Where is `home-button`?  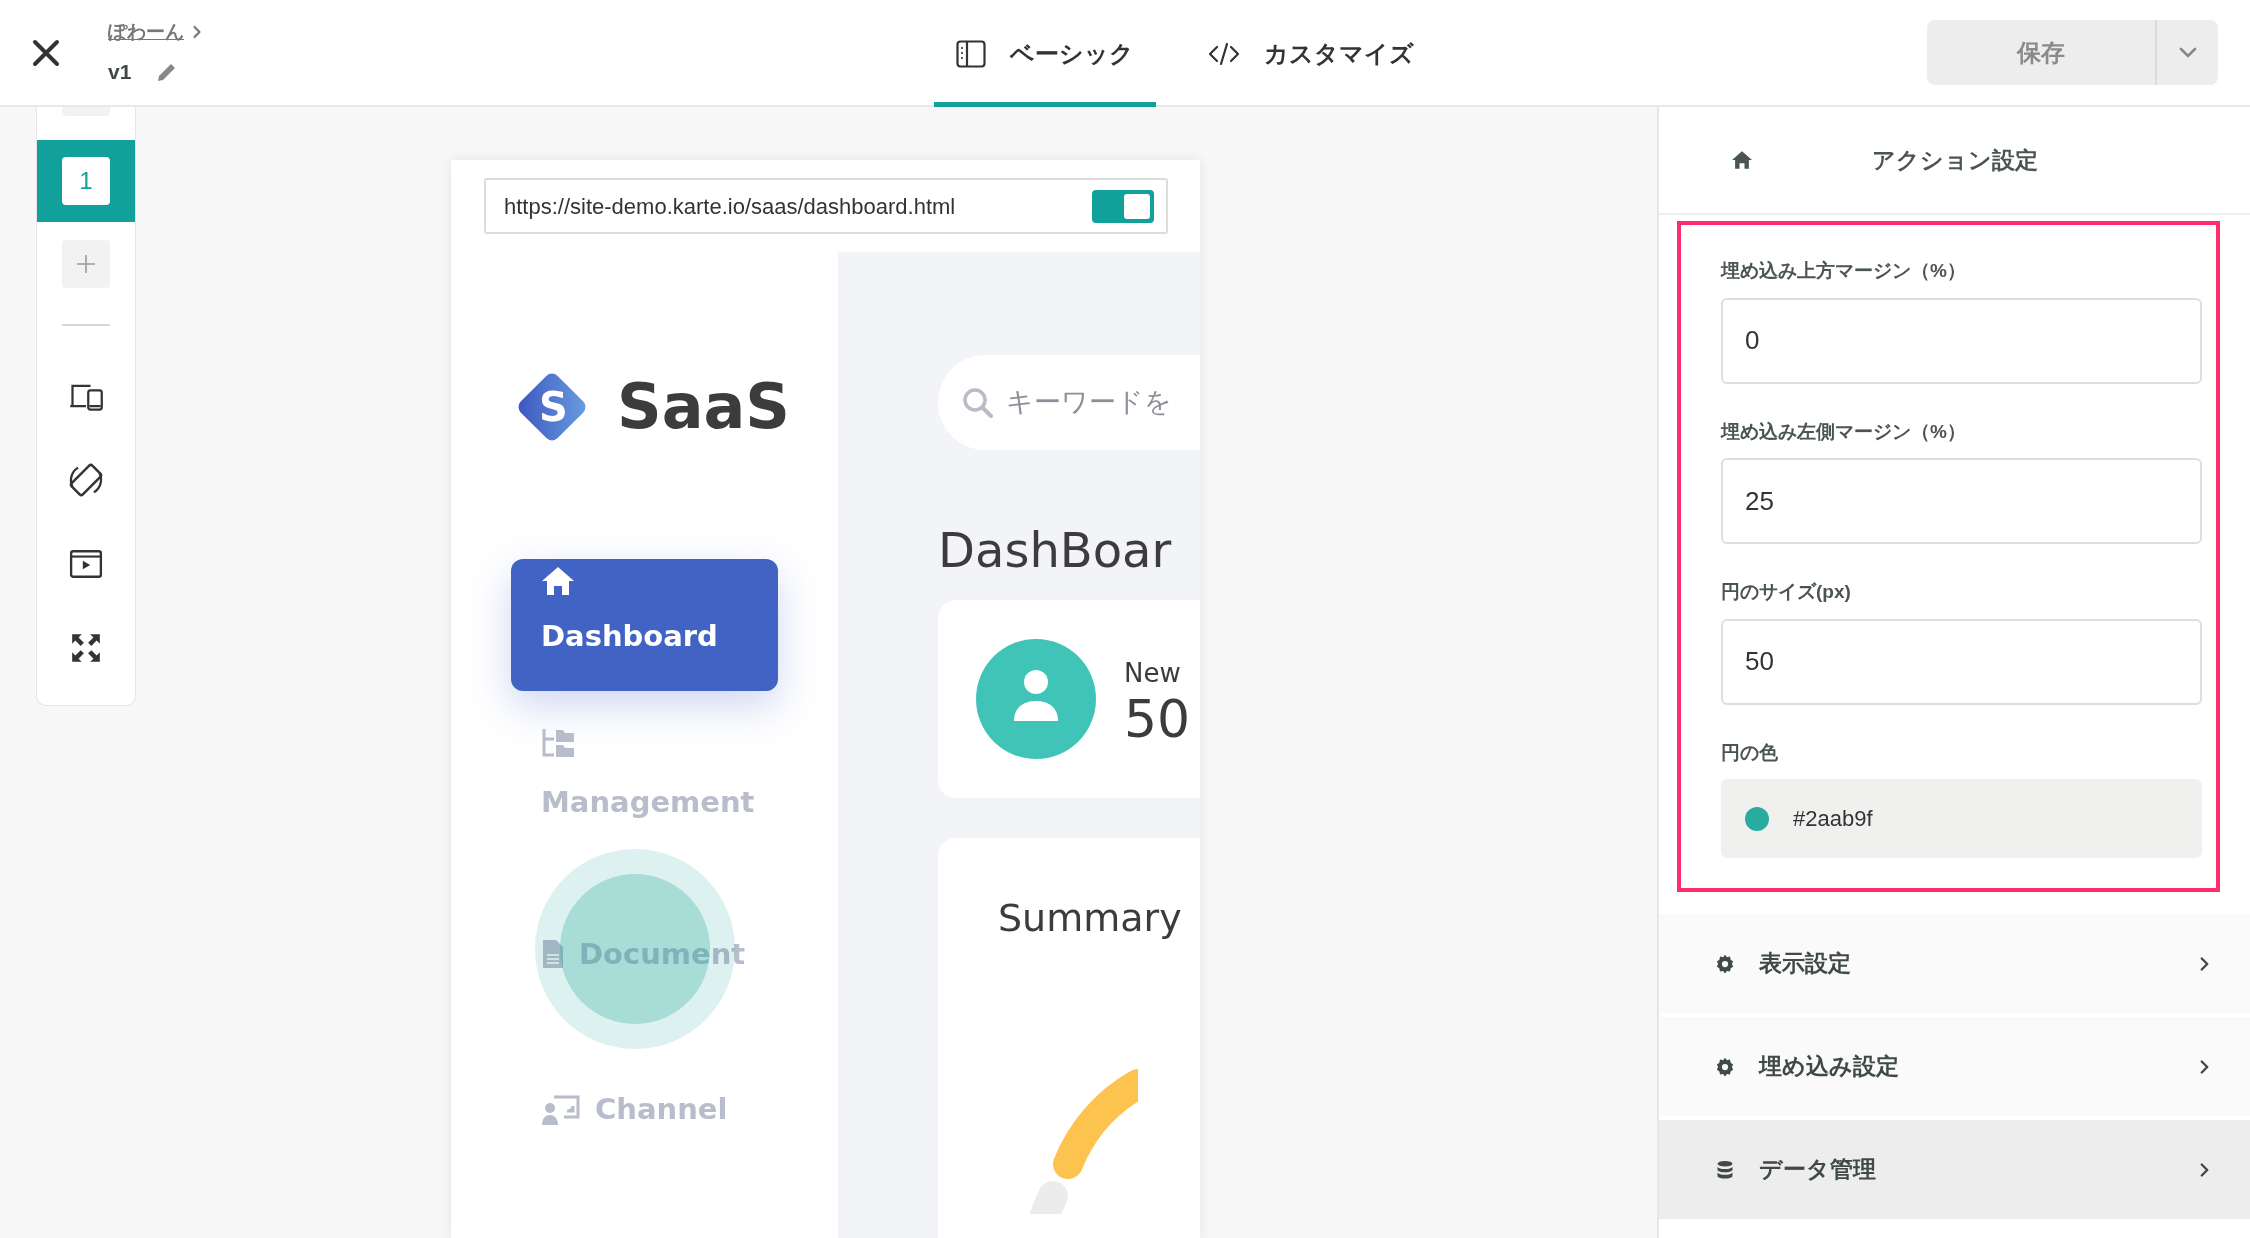
home-button is located at coordinates (1742, 160).